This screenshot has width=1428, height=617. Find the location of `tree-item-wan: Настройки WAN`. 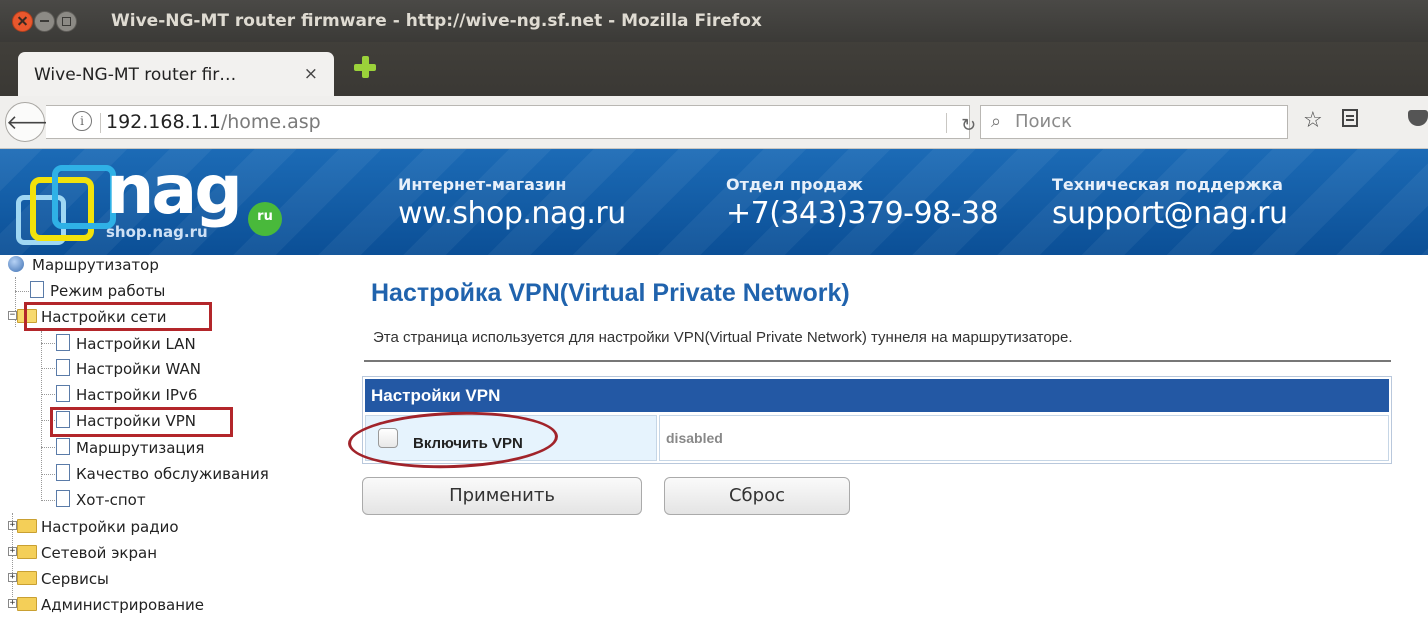

tree-item-wan: Настройки WAN is located at coordinates (128, 369).